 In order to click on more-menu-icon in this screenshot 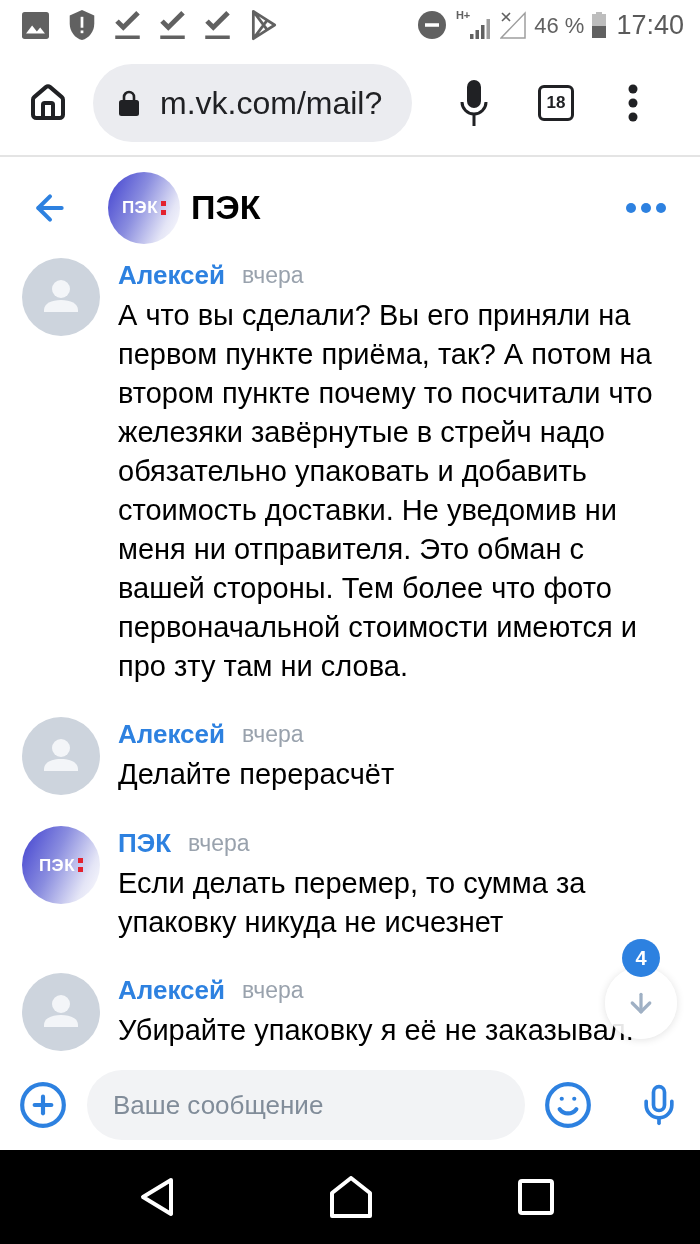, I will do `click(633, 102)`.